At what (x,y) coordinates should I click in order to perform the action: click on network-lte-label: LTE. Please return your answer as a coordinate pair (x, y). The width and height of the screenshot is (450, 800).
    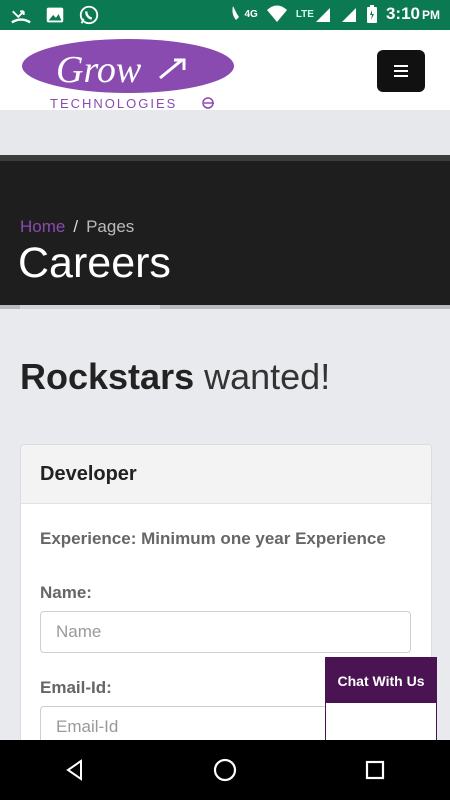
    Looking at the image, I should click on (304, 14).